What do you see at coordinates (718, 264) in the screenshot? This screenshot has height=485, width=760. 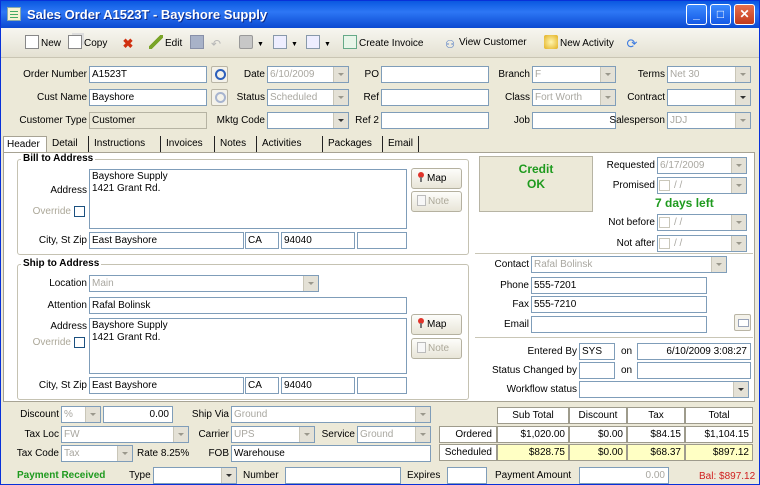 I see `contact-dropdown-icon` at bounding box center [718, 264].